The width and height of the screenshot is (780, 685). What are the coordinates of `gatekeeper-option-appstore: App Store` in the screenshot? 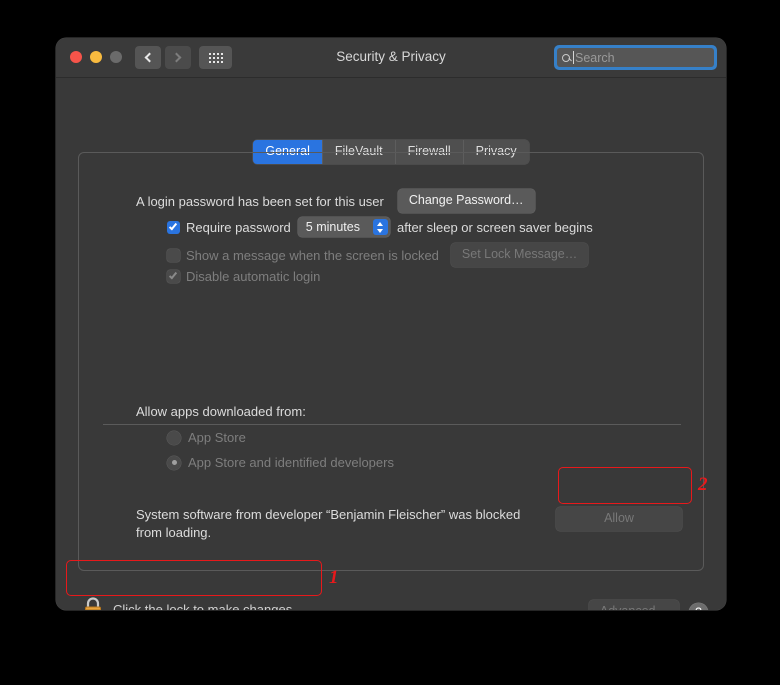 It's located at (206, 437).